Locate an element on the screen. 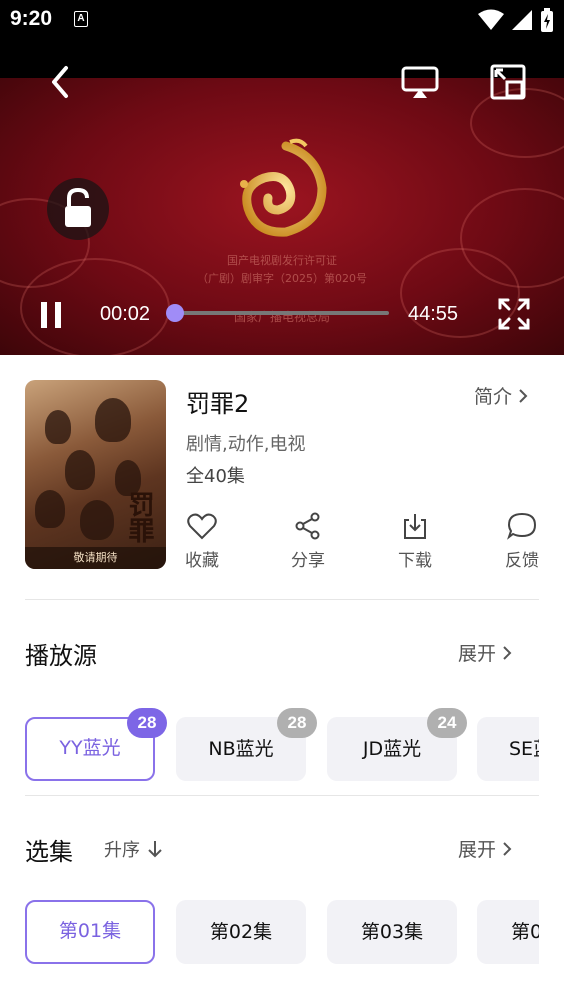 This screenshot has height=1004, width=564. share-icon is located at coordinates (307, 526).